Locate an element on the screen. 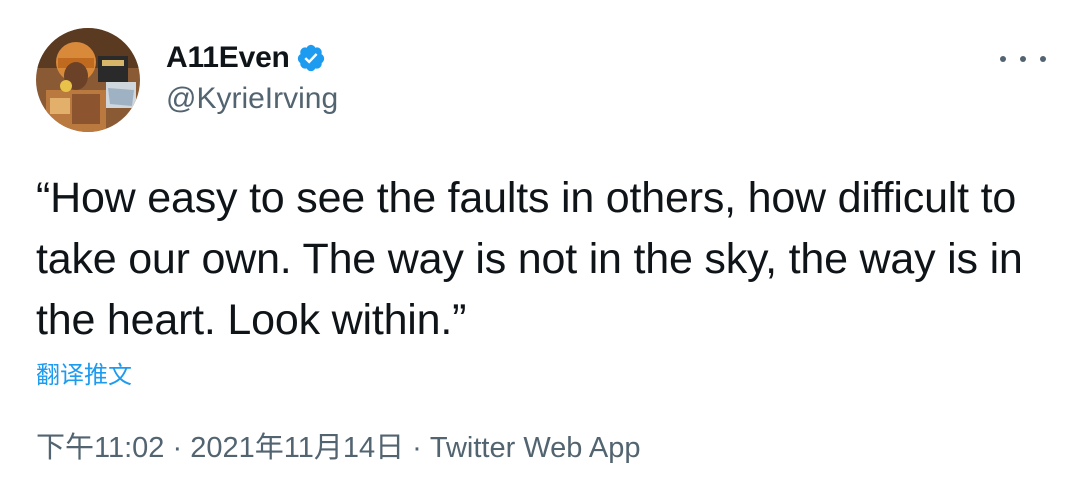  author-name-row: A11Even is located at coordinates (246, 58).